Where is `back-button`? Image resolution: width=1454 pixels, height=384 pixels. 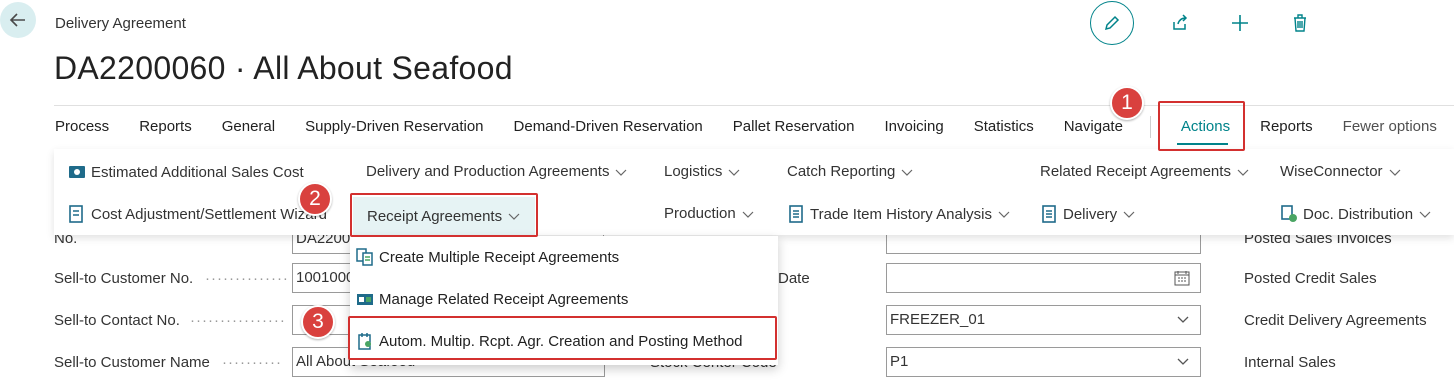 back-button is located at coordinates (18, 20).